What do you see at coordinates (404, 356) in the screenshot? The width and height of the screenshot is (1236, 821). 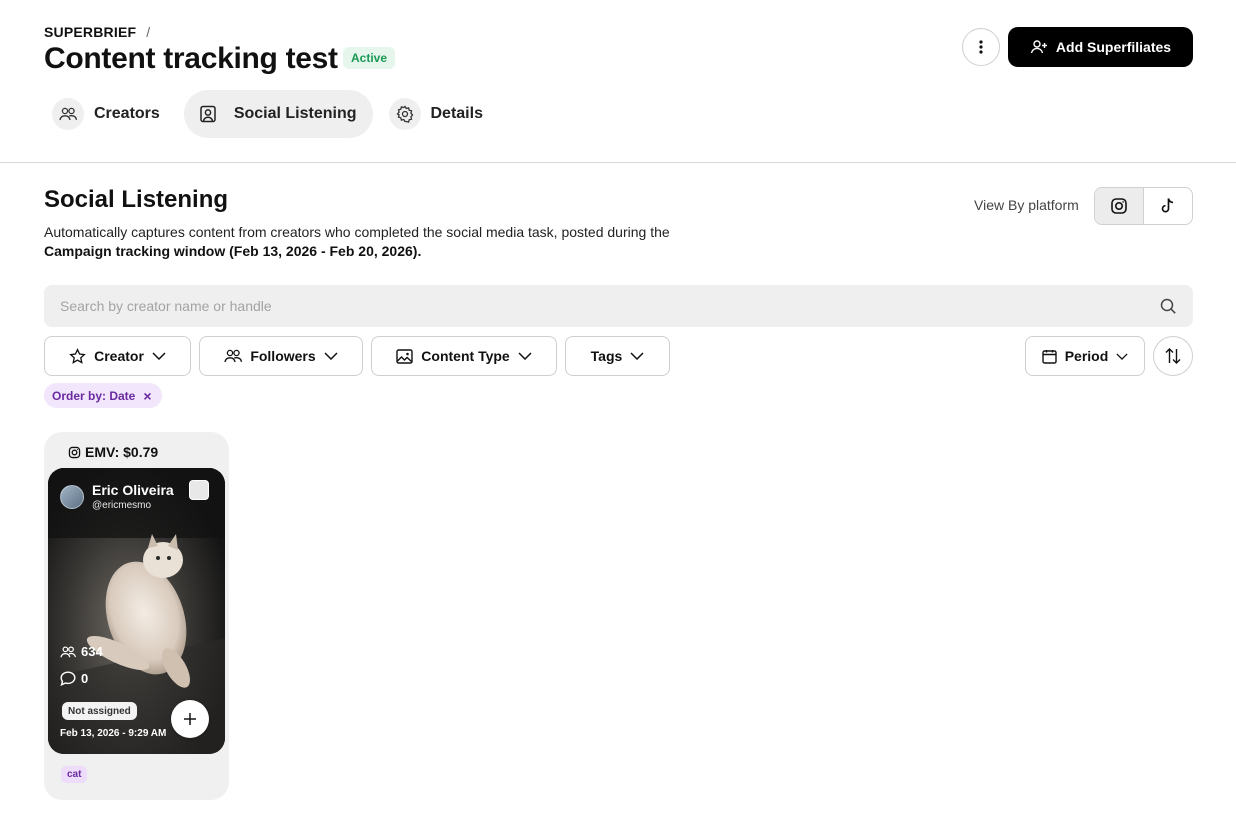 I see `image-icon` at bounding box center [404, 356].